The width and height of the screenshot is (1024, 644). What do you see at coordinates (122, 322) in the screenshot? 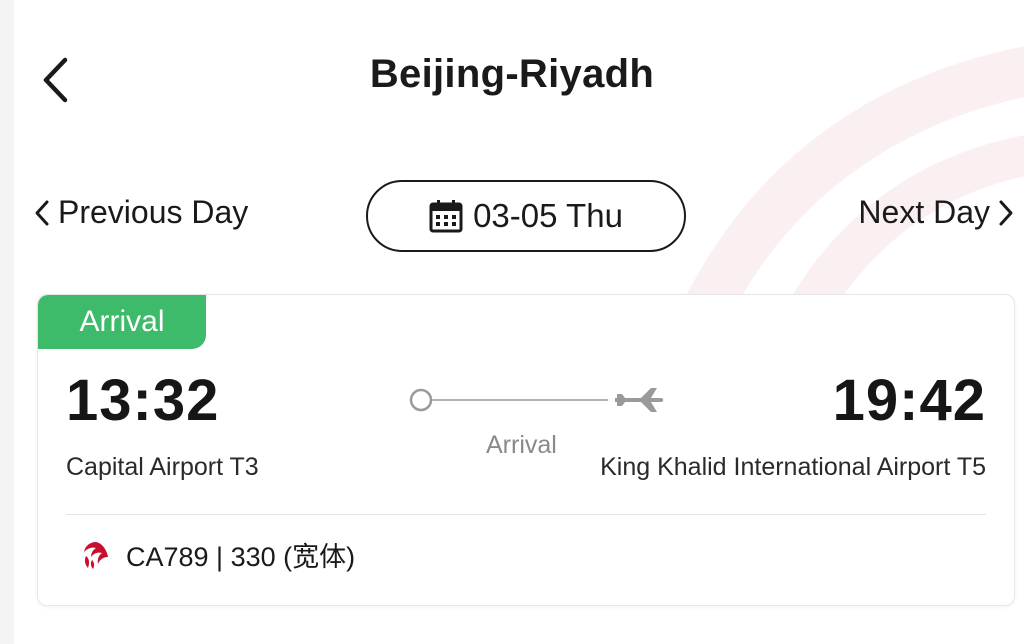
I see `status-badge: Arrival` at bounding box center [122, 322].